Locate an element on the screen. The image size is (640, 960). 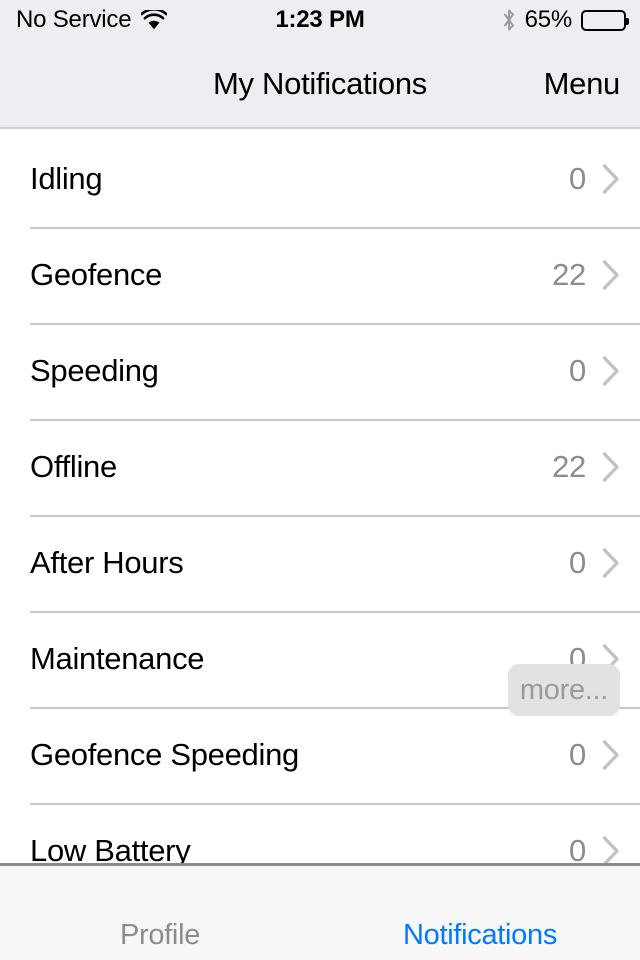
carrier-label: No Service is located at coordinates (74, 19).